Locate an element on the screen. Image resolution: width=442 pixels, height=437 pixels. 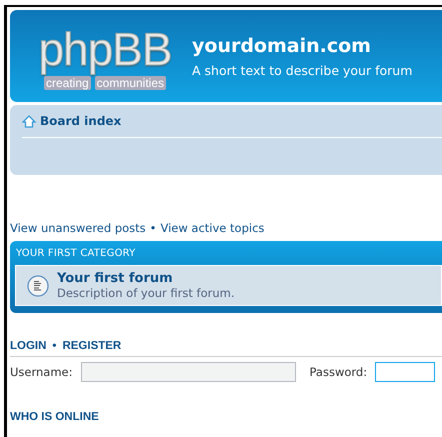
logo-tagline: communities is located at coordinates (130, 83).